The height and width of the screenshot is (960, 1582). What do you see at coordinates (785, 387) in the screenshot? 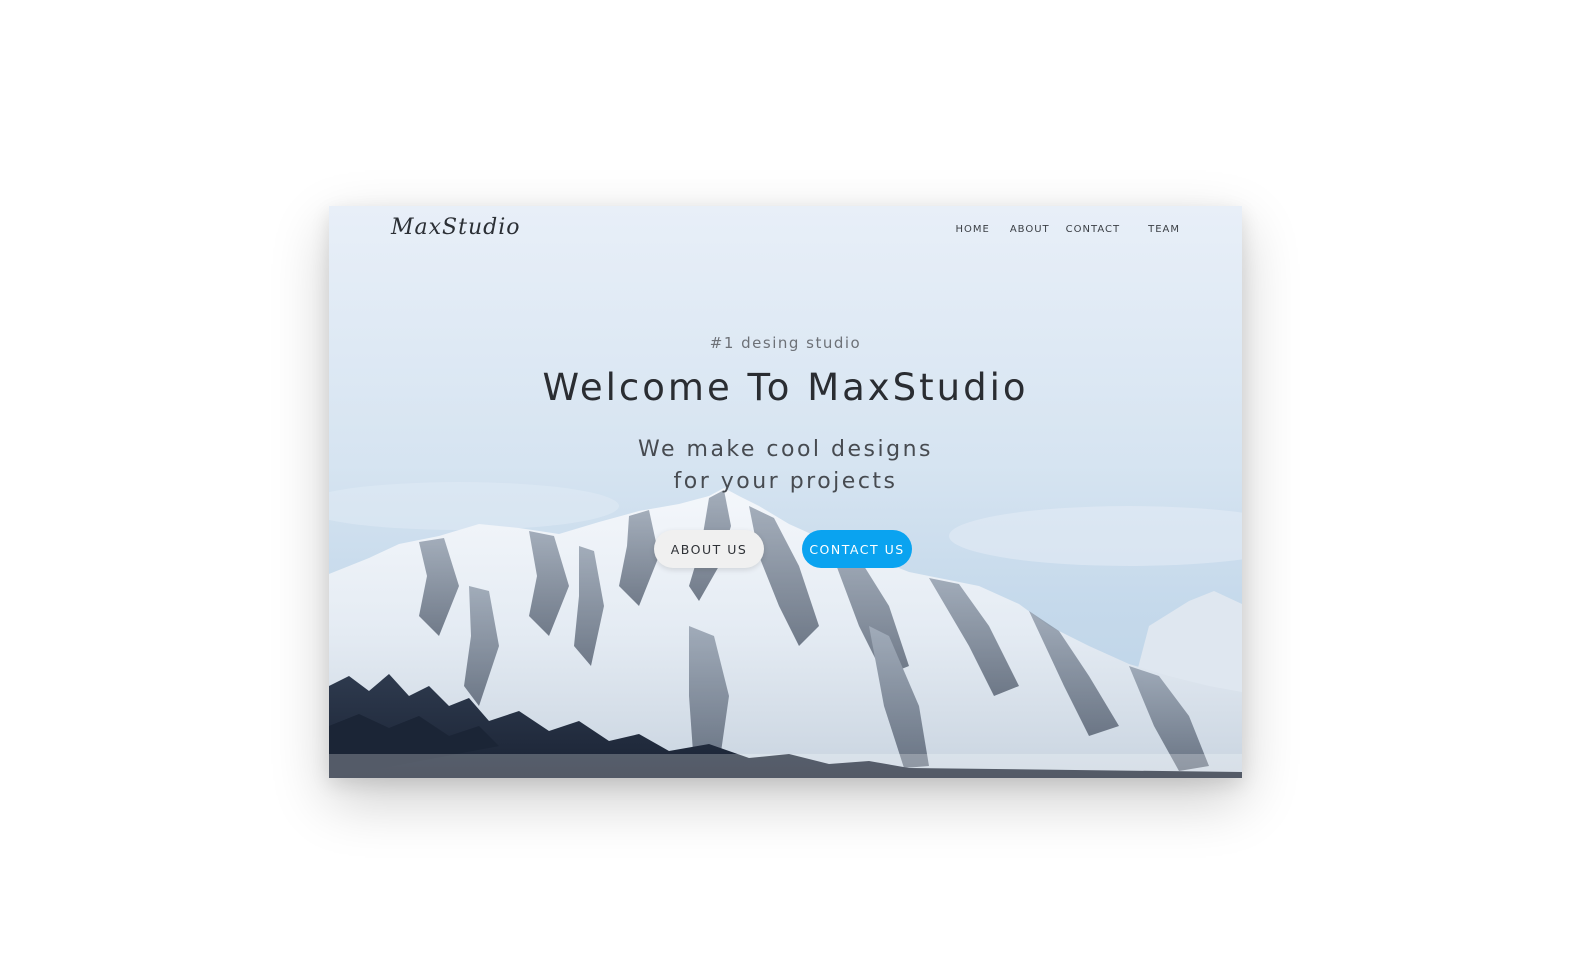
I see `hero-headline: Welcome To MaxStudio` at bounding box center [785, 387].